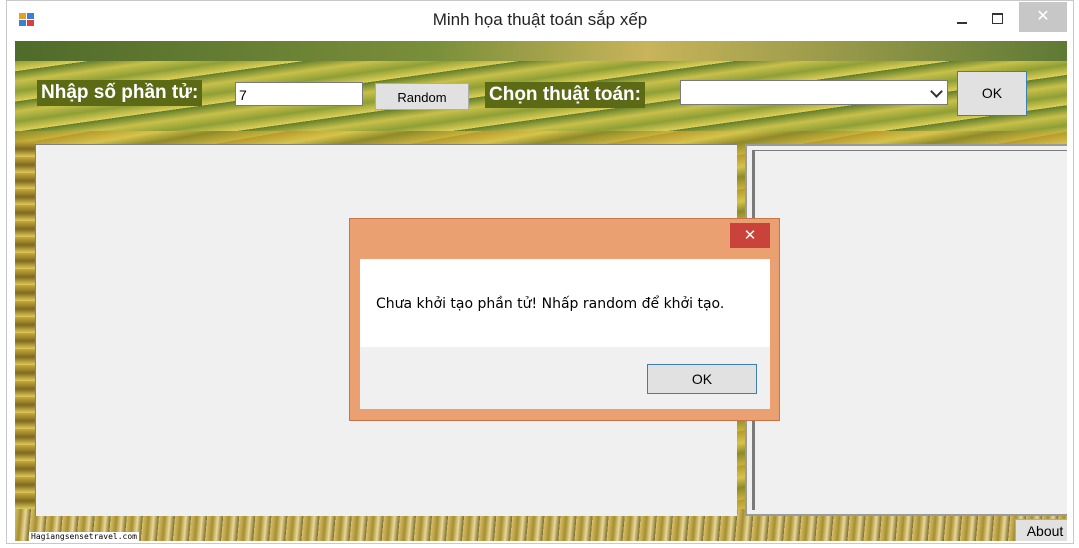 The width and height of the screenshot is (1079, 548). Describe the element at coordinates (299, 94) in the screenshot. I see `element-count-input: 7` at that location.